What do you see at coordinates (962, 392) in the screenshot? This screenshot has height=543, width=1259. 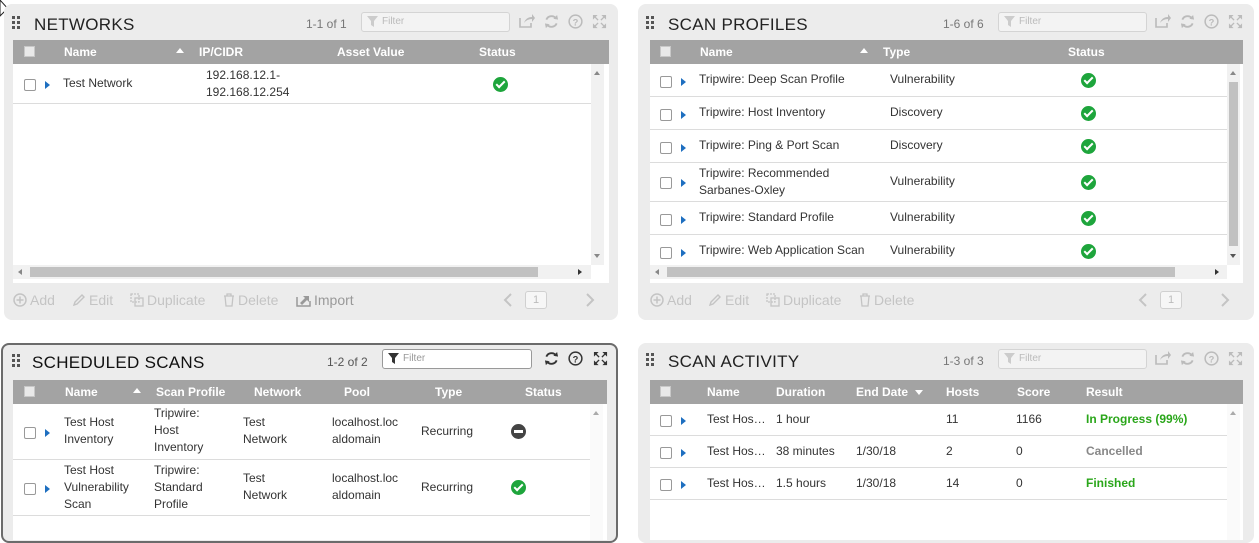 I see `col-hosts: Hosts` at bounding box center [962, 392].